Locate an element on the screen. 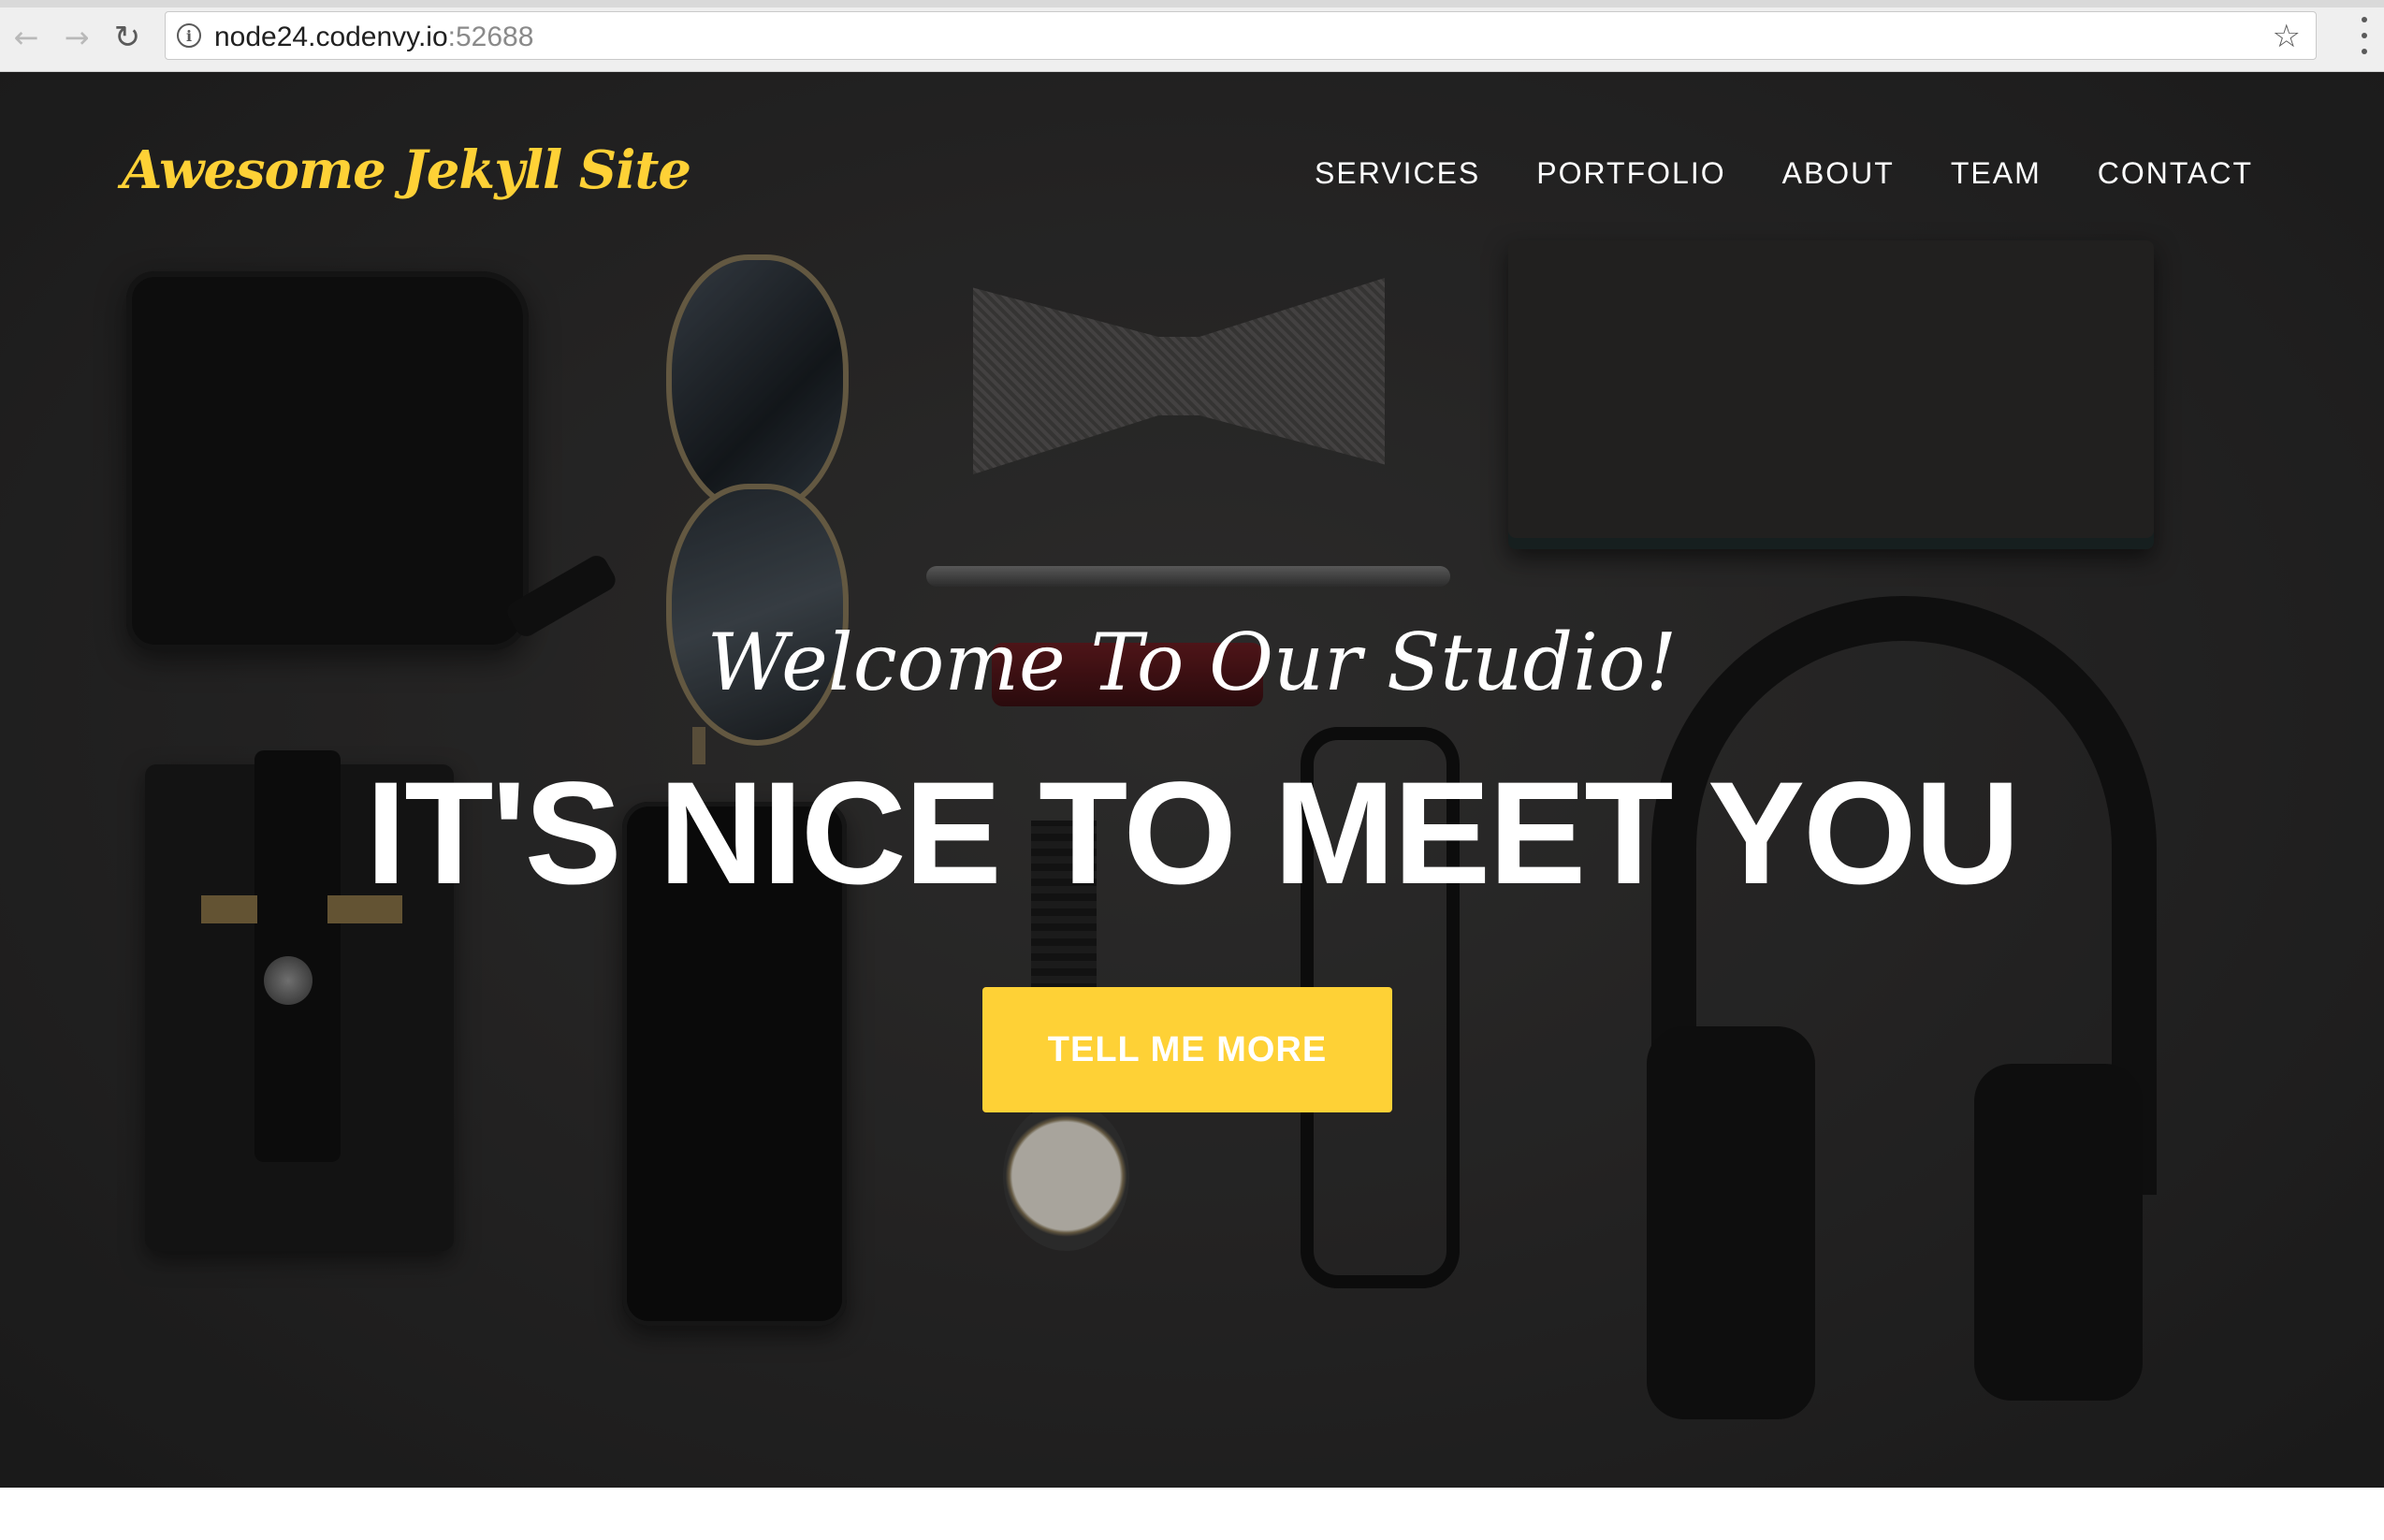  forward-button: → is located at coordinates (76, 37).